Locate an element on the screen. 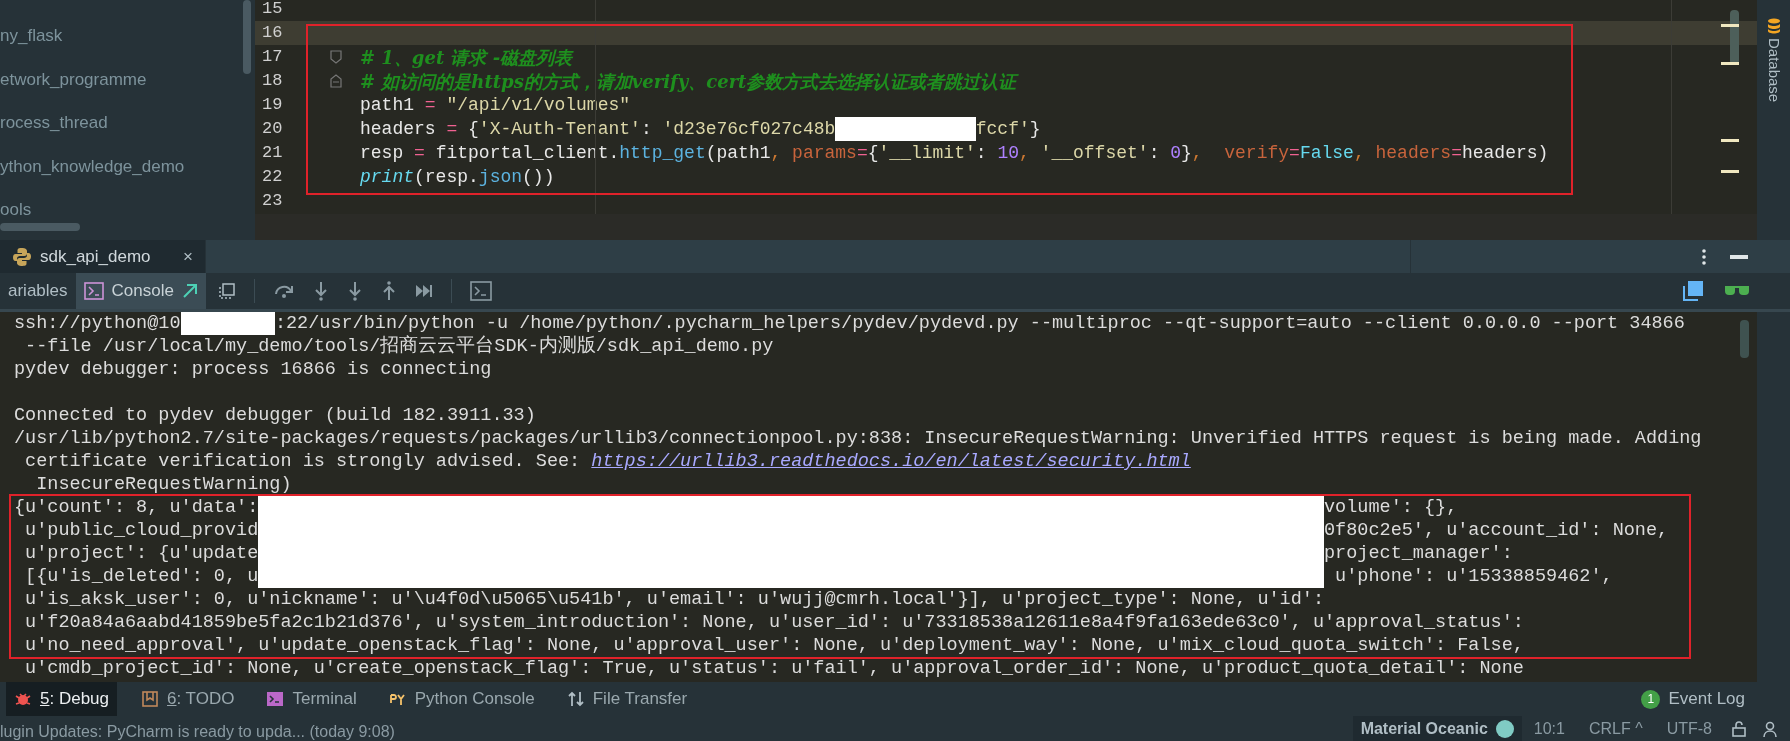  code-token: 'd23e76cf027c48b is located at coordinates (749, 129).